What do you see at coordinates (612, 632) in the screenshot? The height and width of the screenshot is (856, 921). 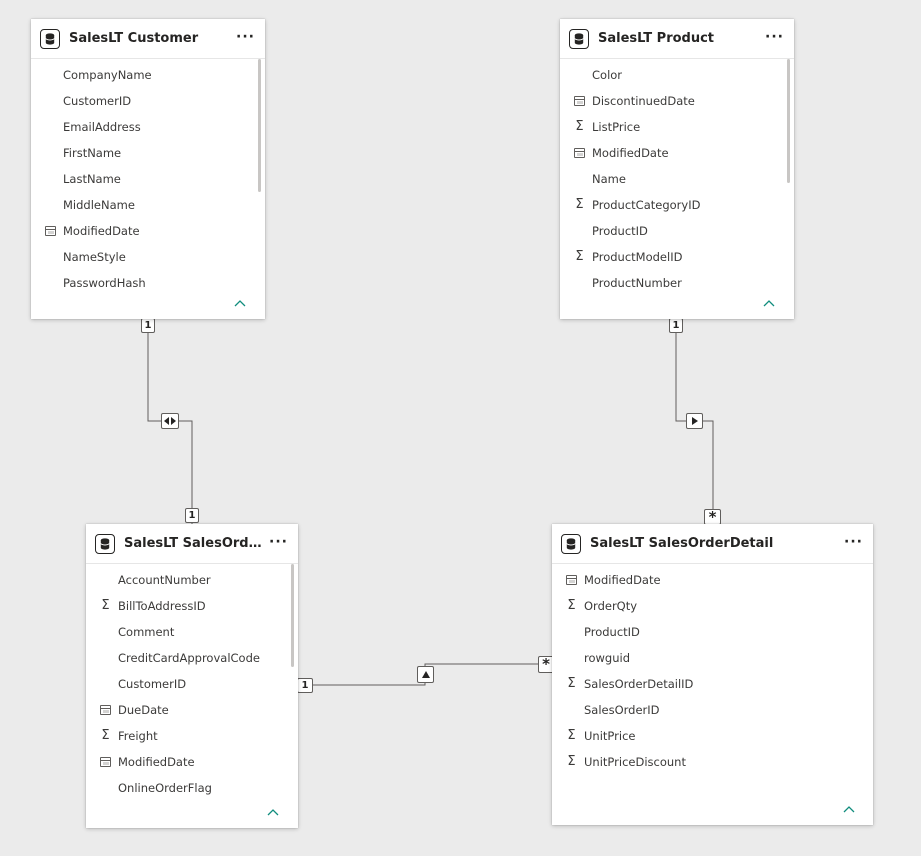 I see `field-name: ProductID` at bounding box center [612, 632].